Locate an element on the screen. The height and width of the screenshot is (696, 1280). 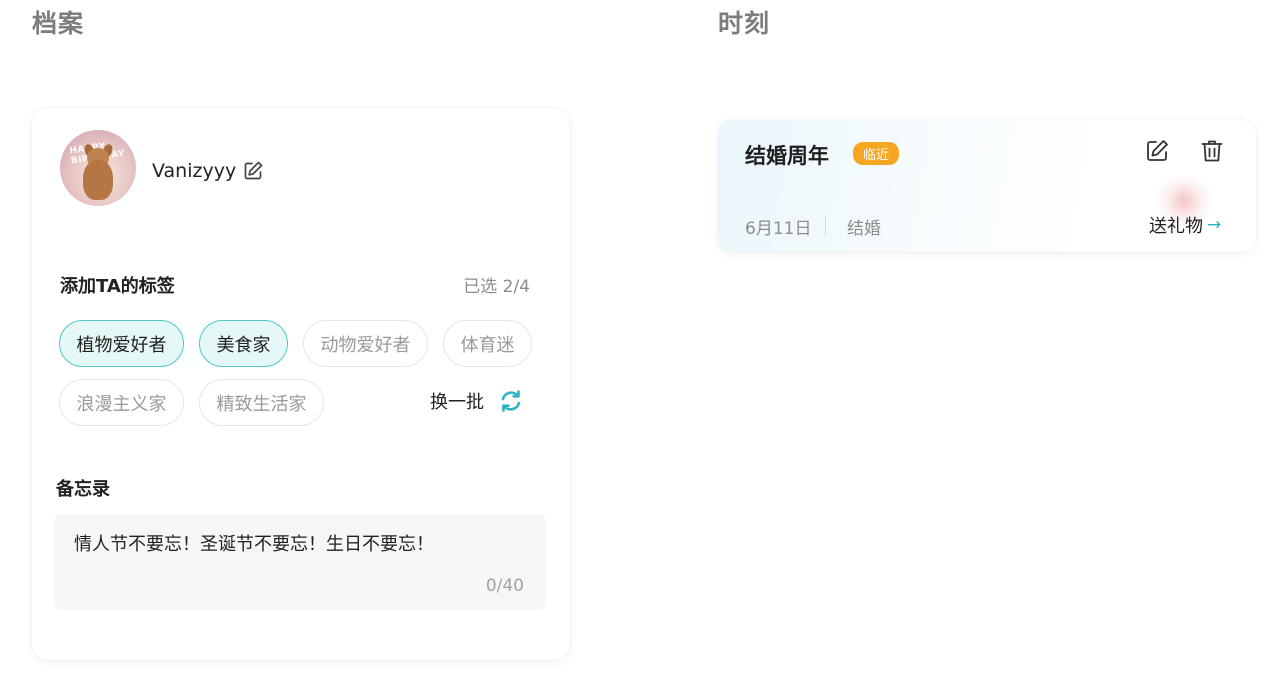
arrow-right-icon: → is located at coordinates (1214, 225).